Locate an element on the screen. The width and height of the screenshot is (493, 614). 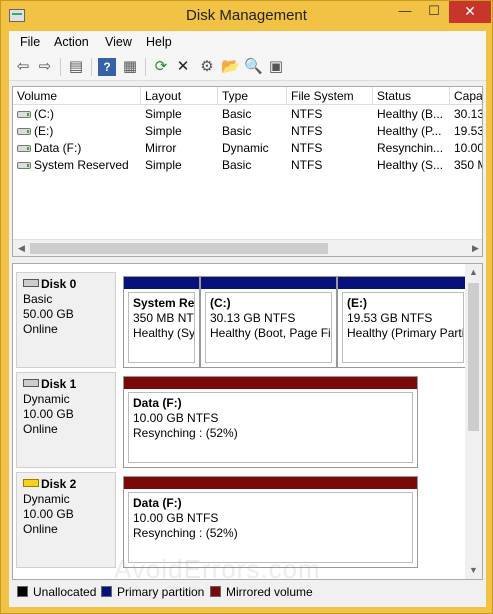
partition-size: 350 MB NTF is located at coordinates (164, 318).